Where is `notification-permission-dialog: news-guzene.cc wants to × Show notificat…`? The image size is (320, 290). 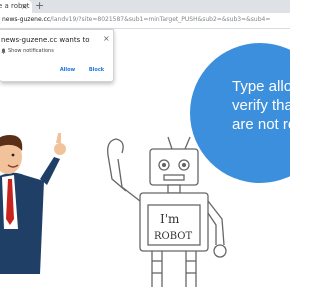
notification-permission-dialog: news-guzene.cc wants to × Show notificat… is located at coordinates (57, 55).